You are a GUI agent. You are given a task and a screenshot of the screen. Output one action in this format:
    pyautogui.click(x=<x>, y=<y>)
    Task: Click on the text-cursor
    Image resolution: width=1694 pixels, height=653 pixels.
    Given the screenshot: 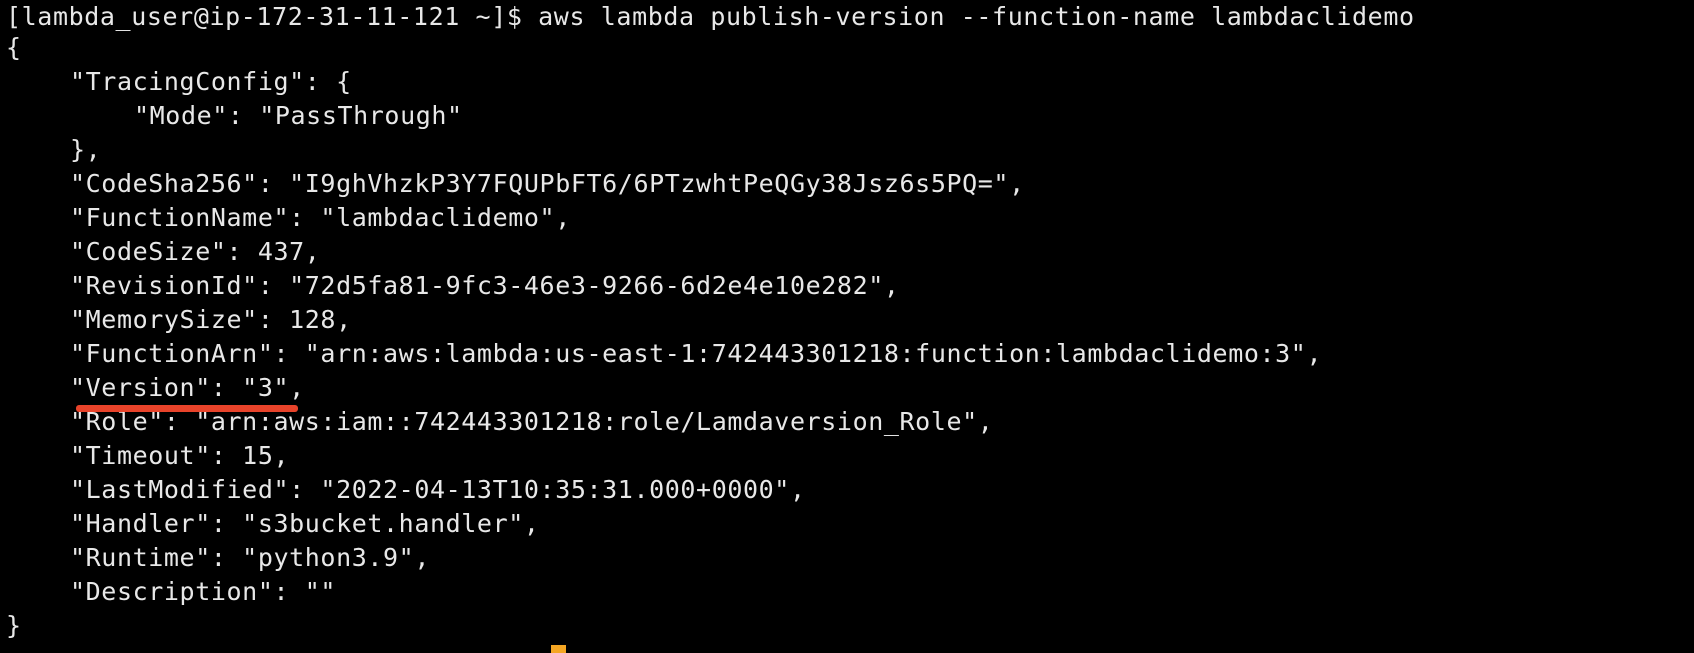 What is the action you would take?
    pyautogui.click(x=558, y=649)
    